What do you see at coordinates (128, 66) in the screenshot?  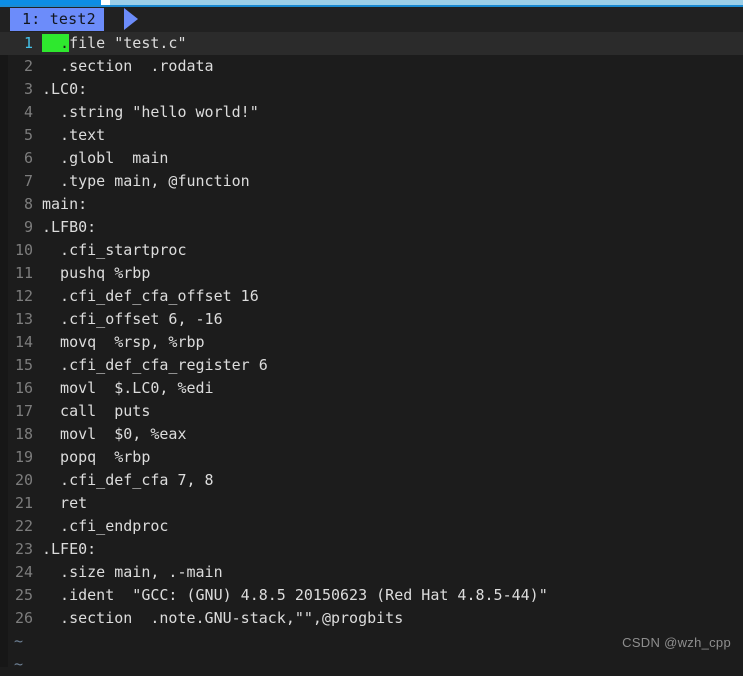 I see `code-line-text: .section .rodata` at bounding box center [128, 66].